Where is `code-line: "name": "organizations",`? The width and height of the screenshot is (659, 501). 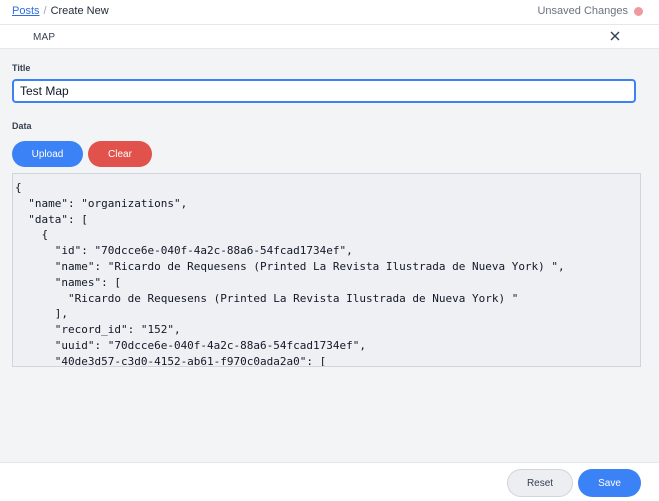
code-line: "name": "organizations", is located at coordinates (101, 203).